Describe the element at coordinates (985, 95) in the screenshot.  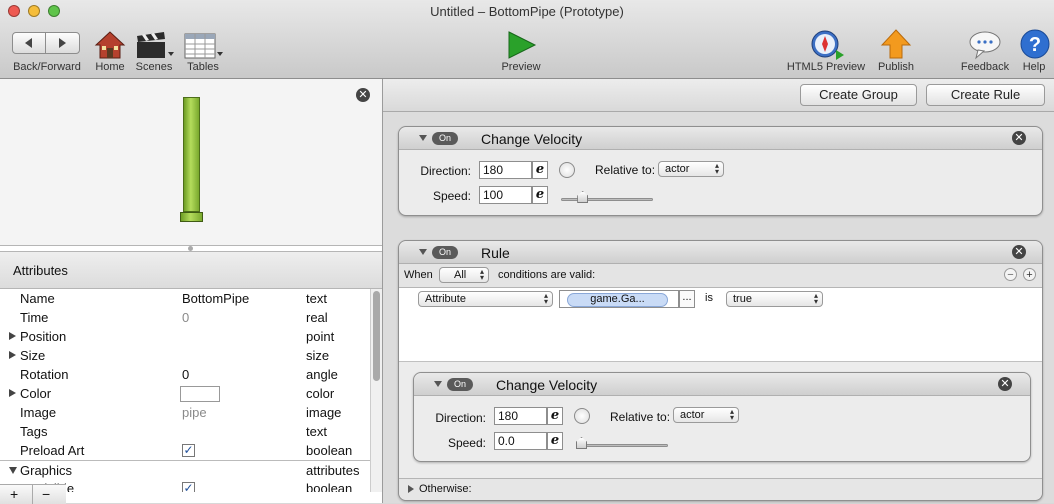
I see `create-rule-button: Create Rule` at that location.